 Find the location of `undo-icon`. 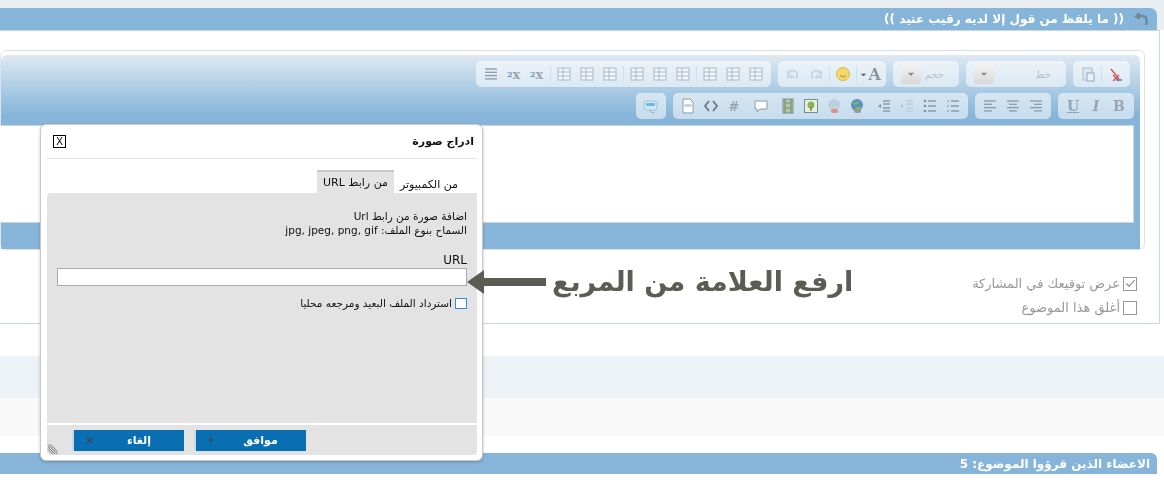

undo-icon is located at coordinates (792, 74).